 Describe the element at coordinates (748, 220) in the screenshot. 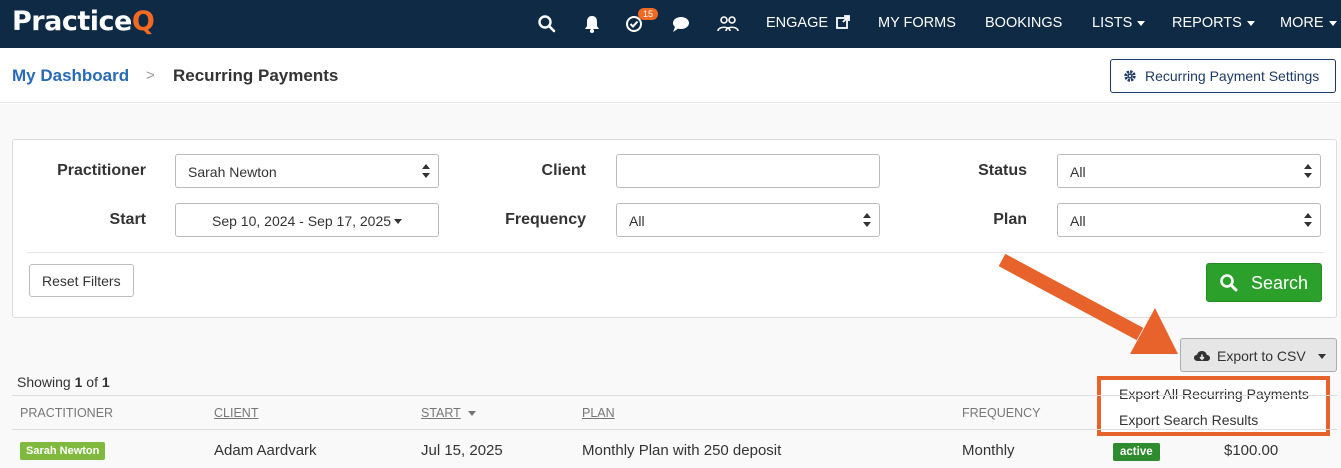

I see `frequency-select: All` at that location.